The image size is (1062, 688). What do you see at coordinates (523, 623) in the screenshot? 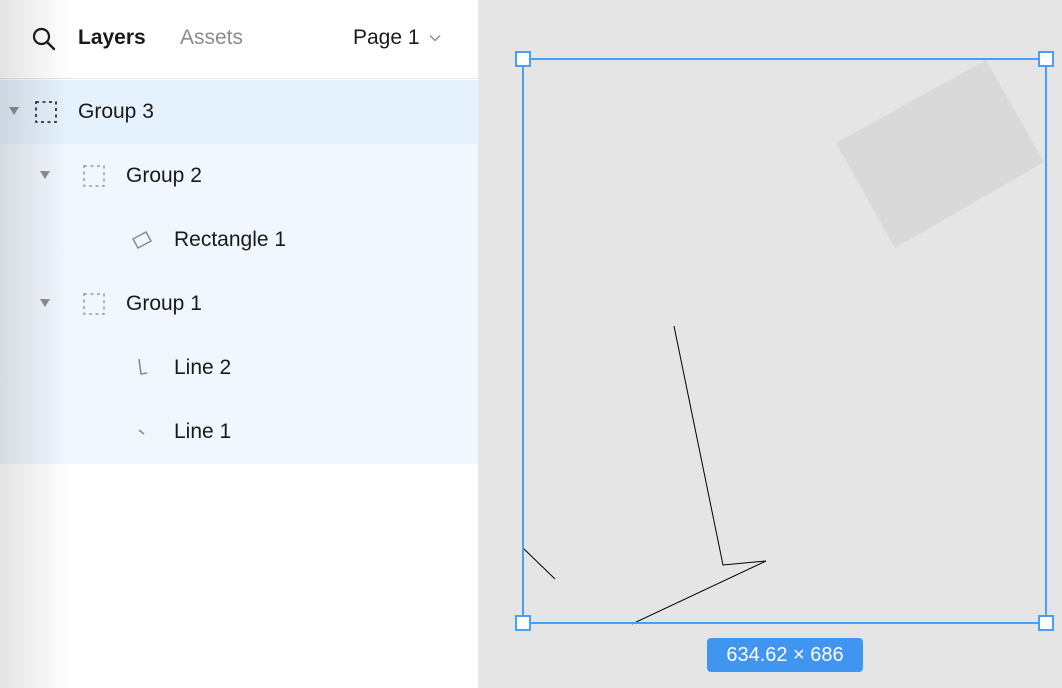
I see `resize-handle-bottom-left` at bounding box center [523, 623].